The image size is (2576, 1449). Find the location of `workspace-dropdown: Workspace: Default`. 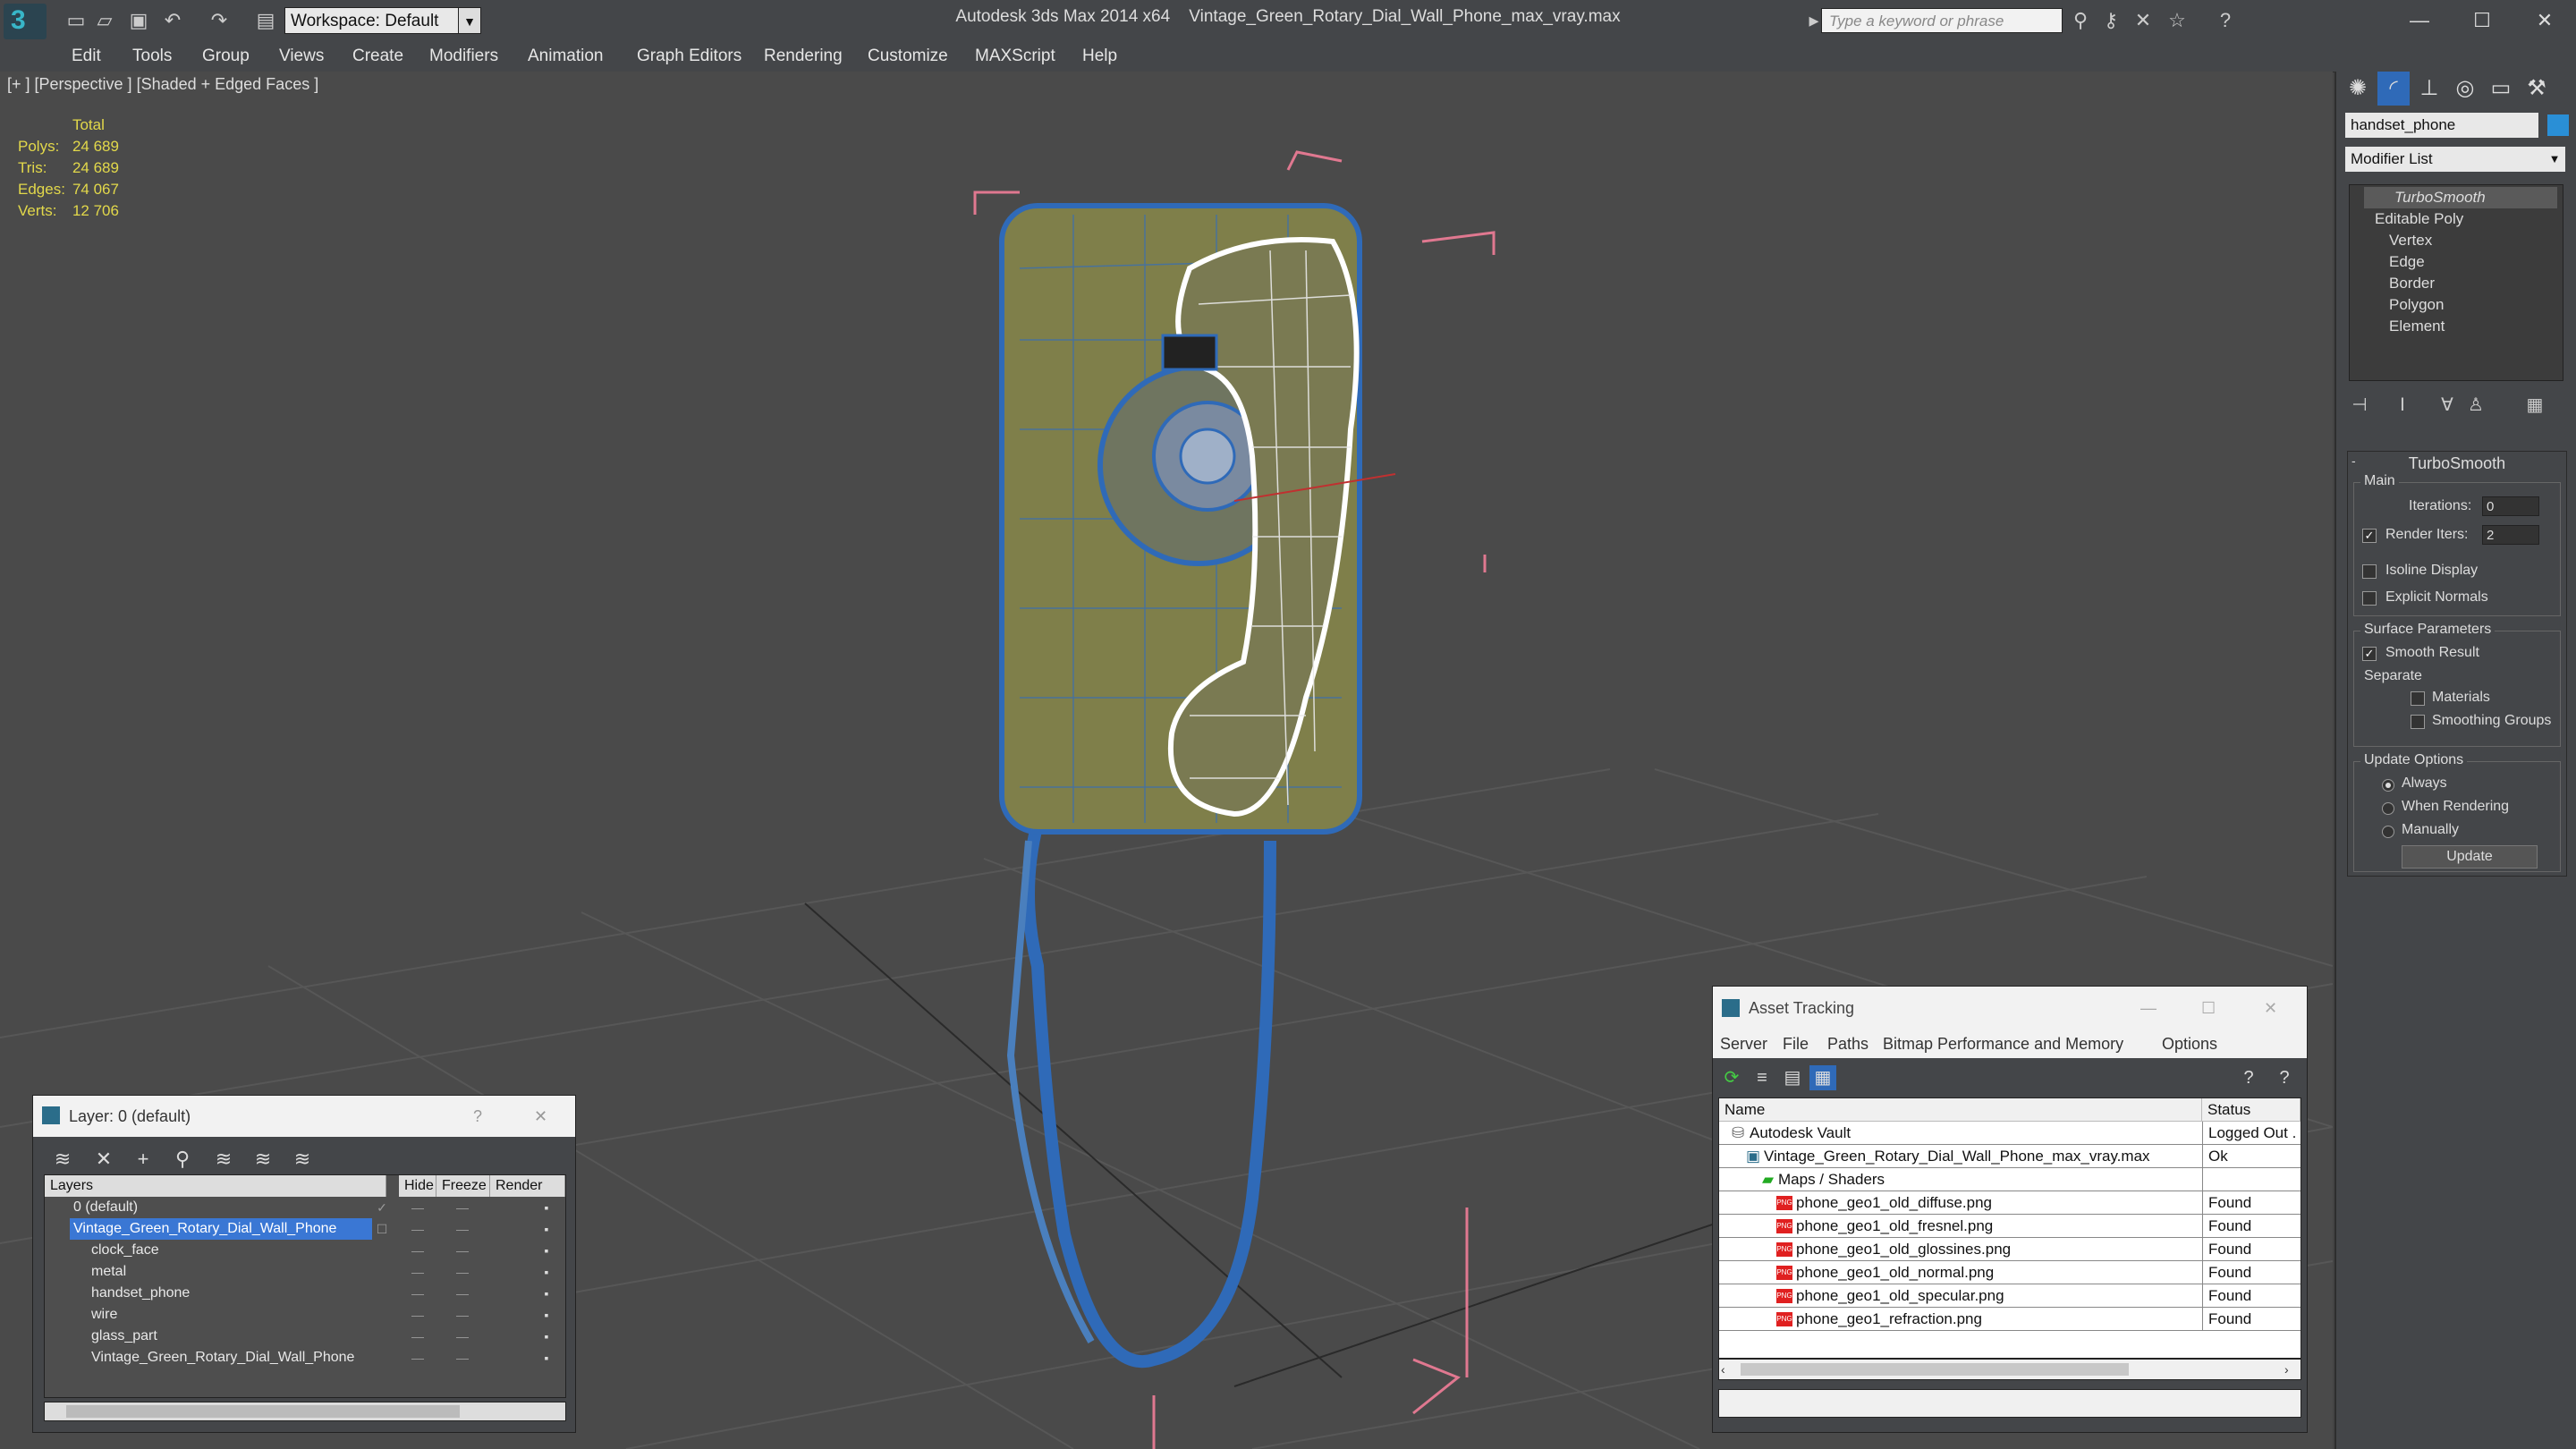

workspace-dropdown: Workspace: Default is located at coordinates (382, 20).